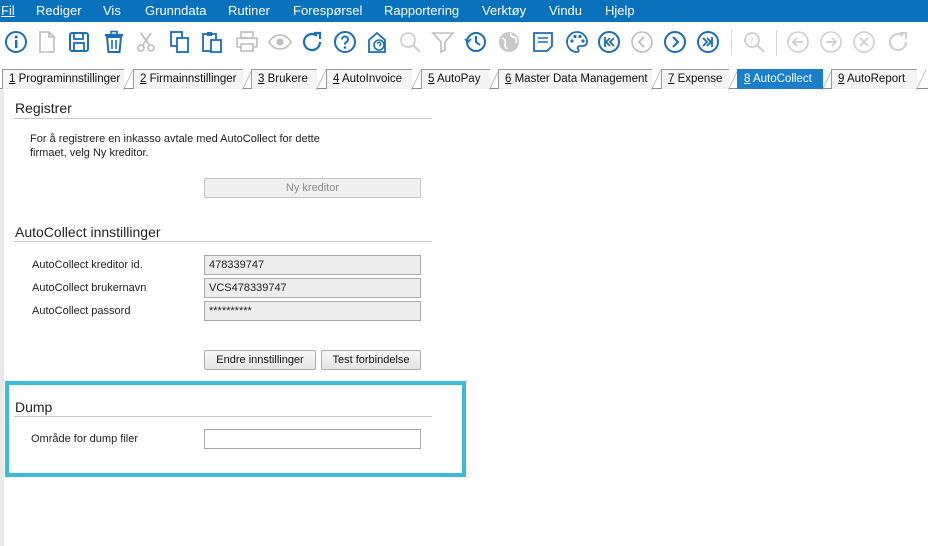 This screenshot has height=546, width=928. I want to click on first-record-icon, so click(609, 42).